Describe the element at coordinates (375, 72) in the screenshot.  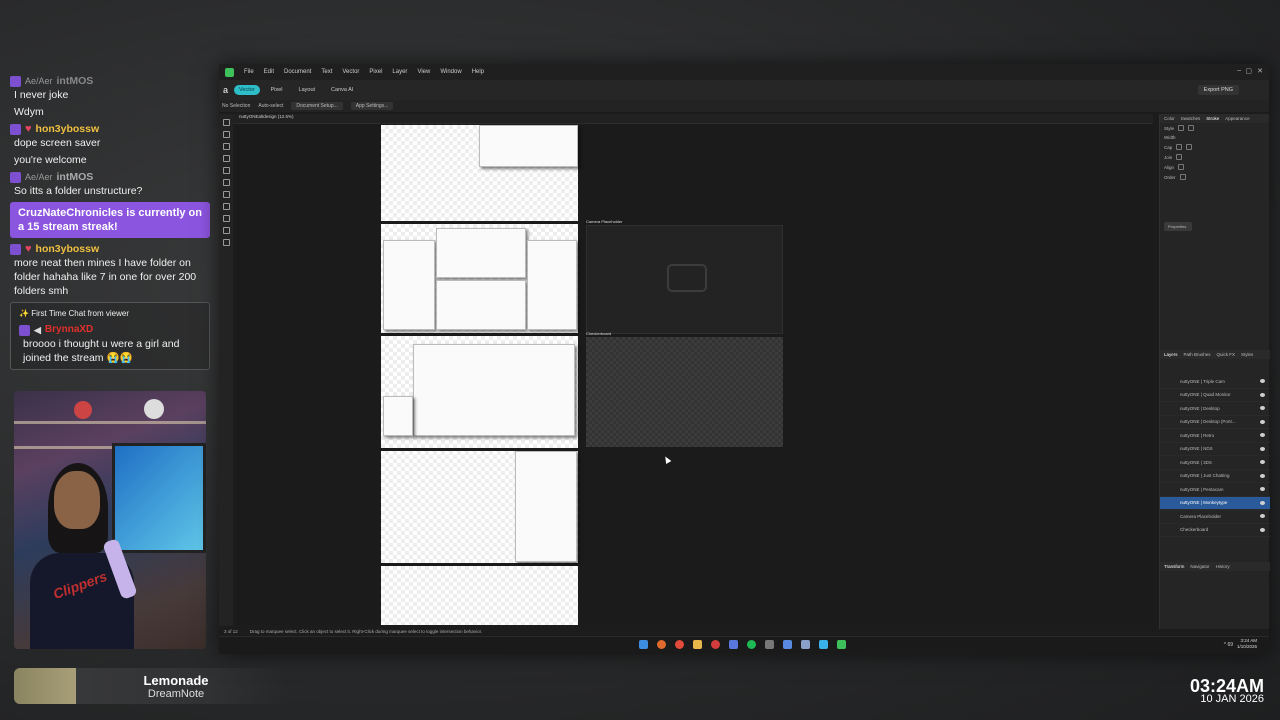
I see `menu-pixel: Pixel` at that location.